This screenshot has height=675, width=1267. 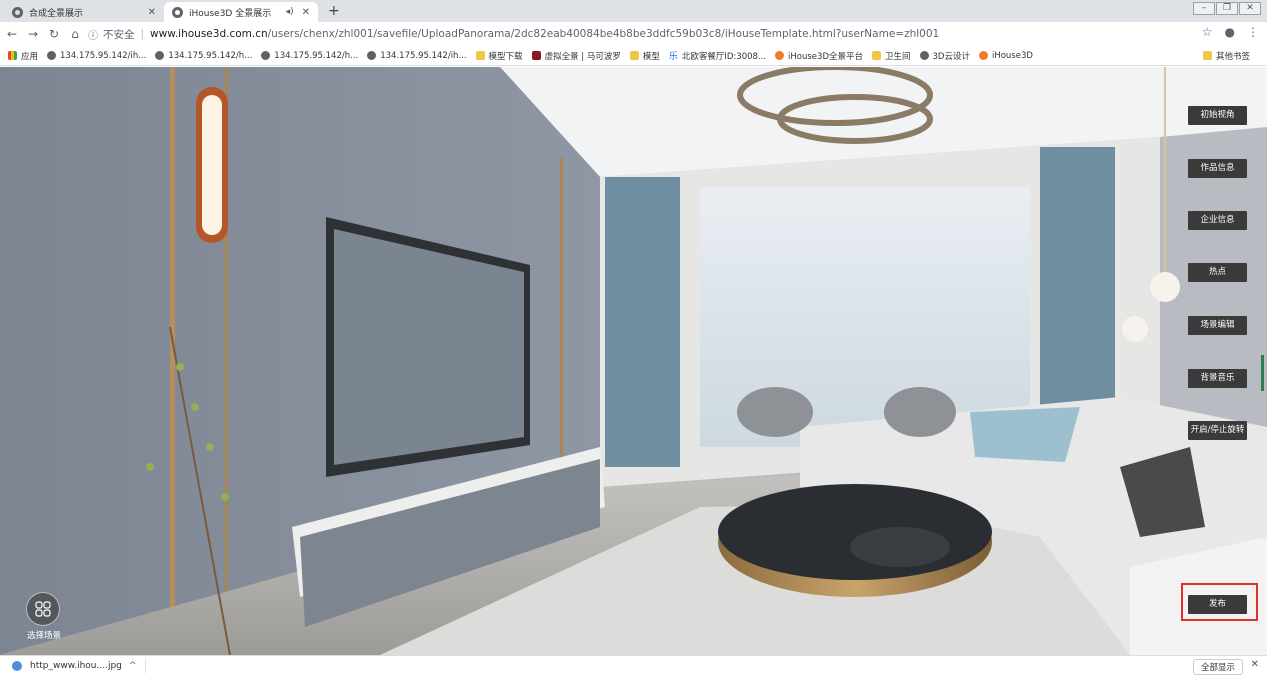 What do you see at coordinates (944, 56) in the screenshot?
I see `bookmark-item: 3D云设计` at bounding box center [944, 56].